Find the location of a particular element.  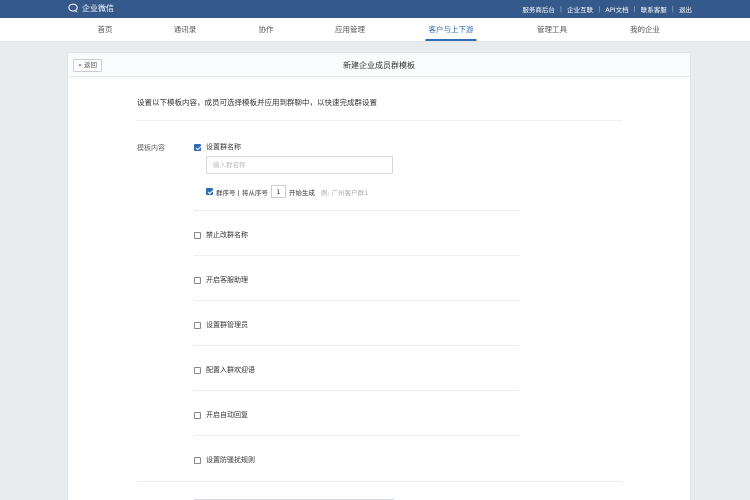

checkbox-anti-harassment is located at coordinates (197, 460).